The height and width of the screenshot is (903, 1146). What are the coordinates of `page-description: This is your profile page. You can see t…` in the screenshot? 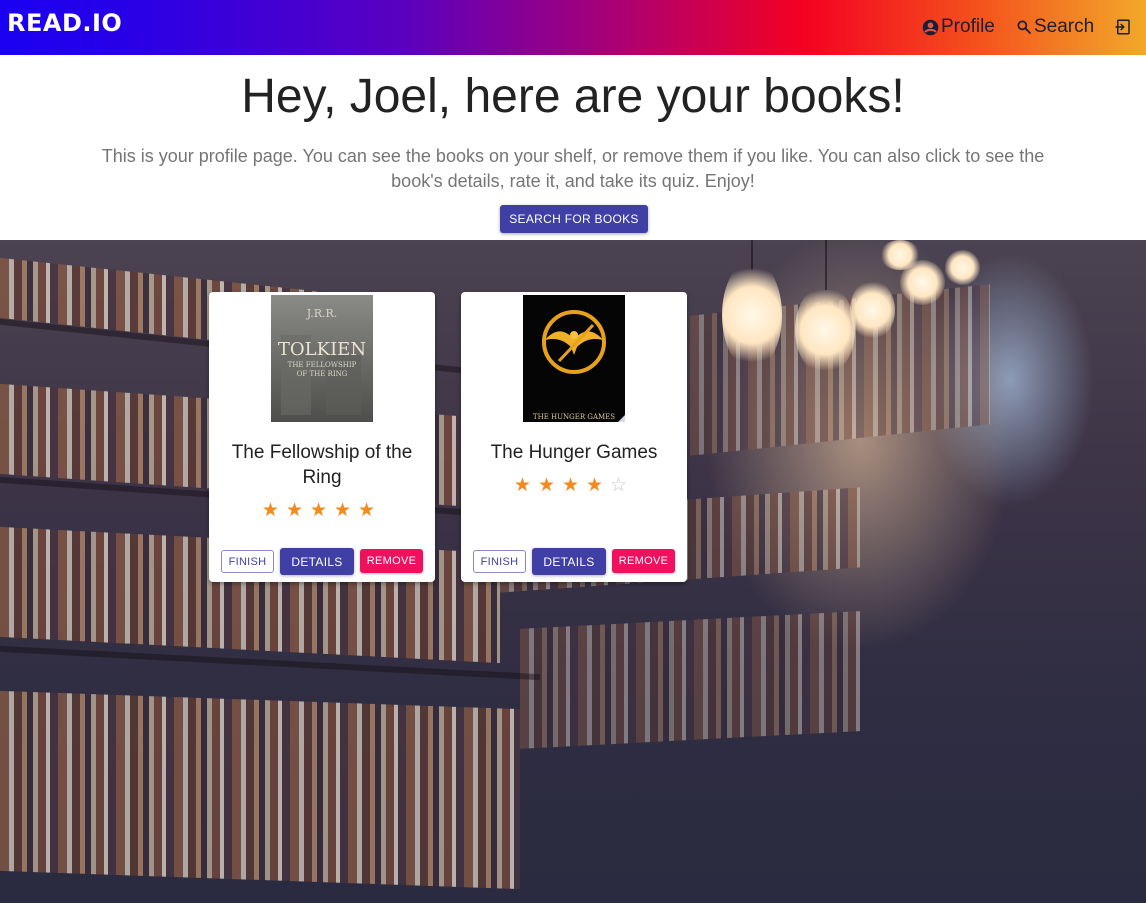 It's located at (573, 168).